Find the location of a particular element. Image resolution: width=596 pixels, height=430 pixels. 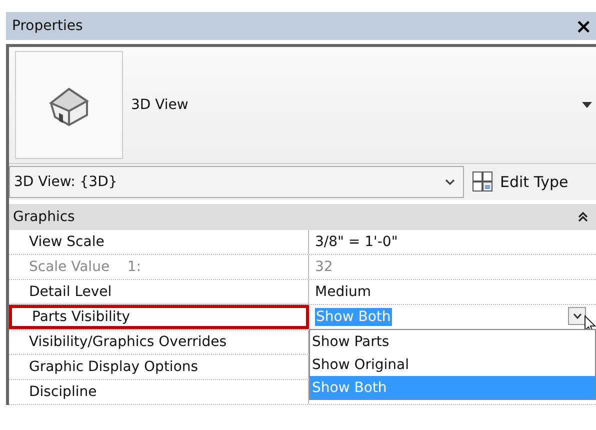

dropdown-button is located at coordinates (577, 316).